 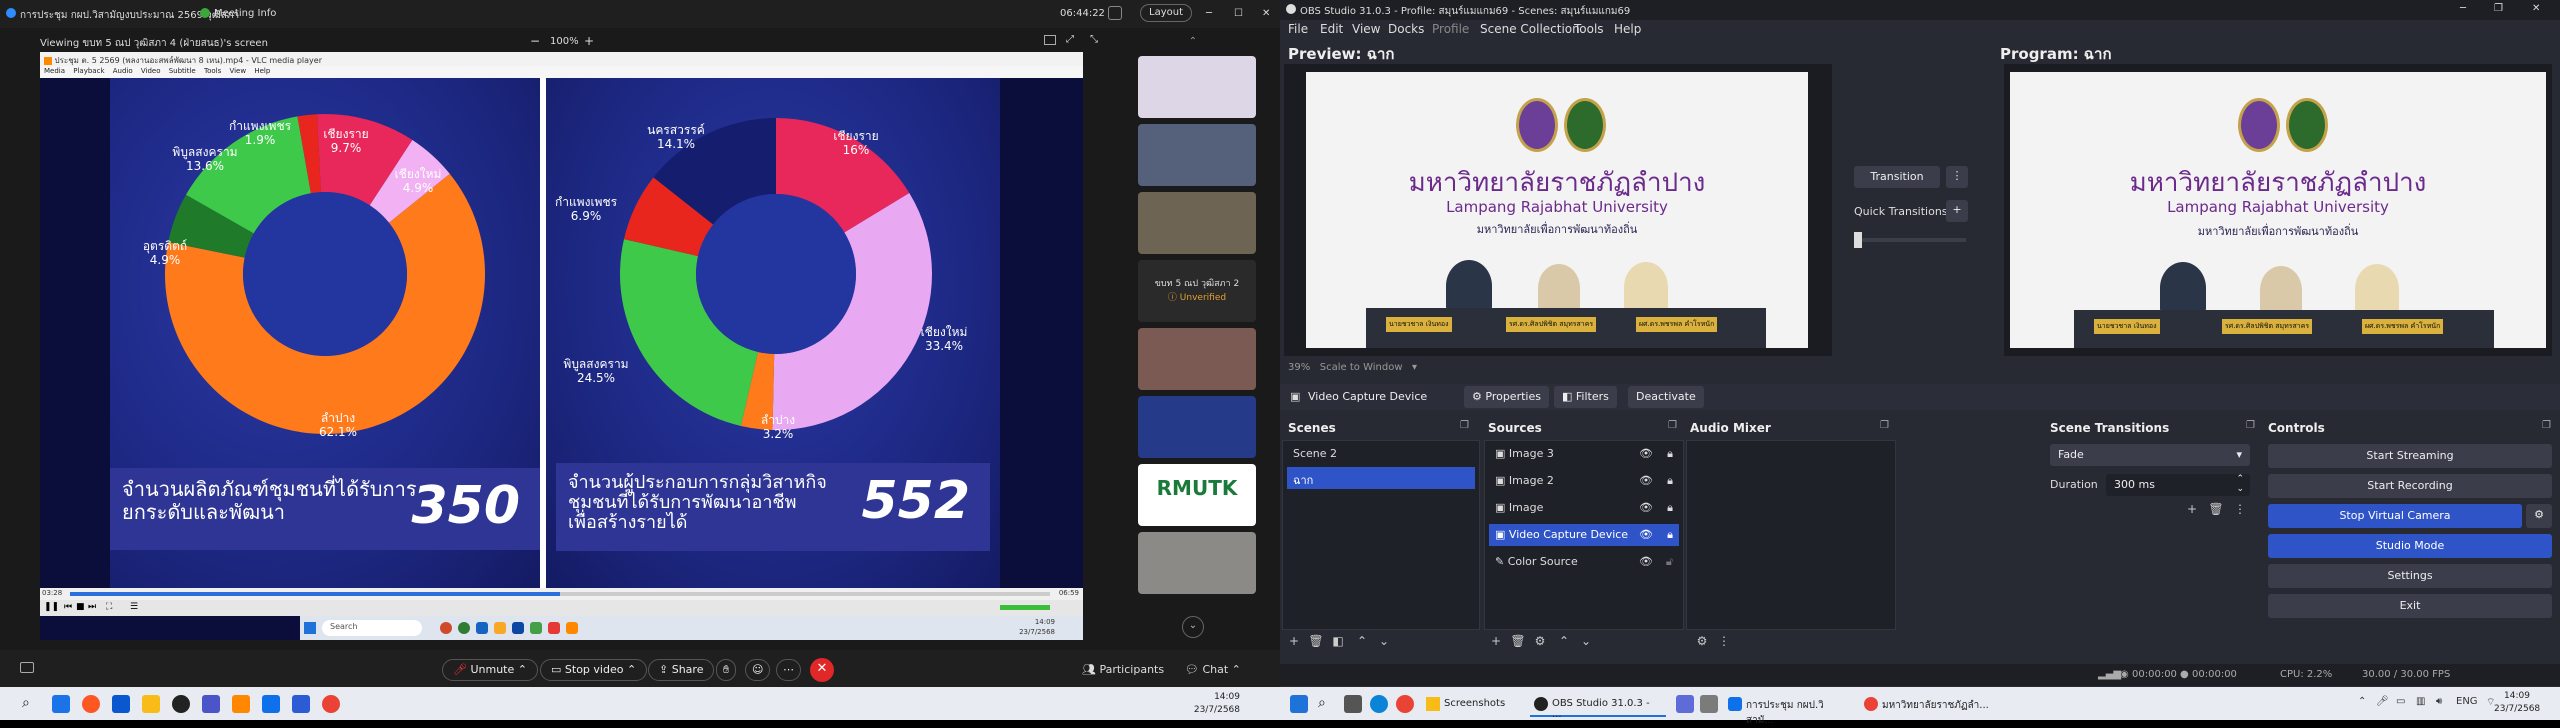 What do you see at coordinates (211, 704) in the screenshot?
I see `app-icon-c` at bounding box center [211, 704].